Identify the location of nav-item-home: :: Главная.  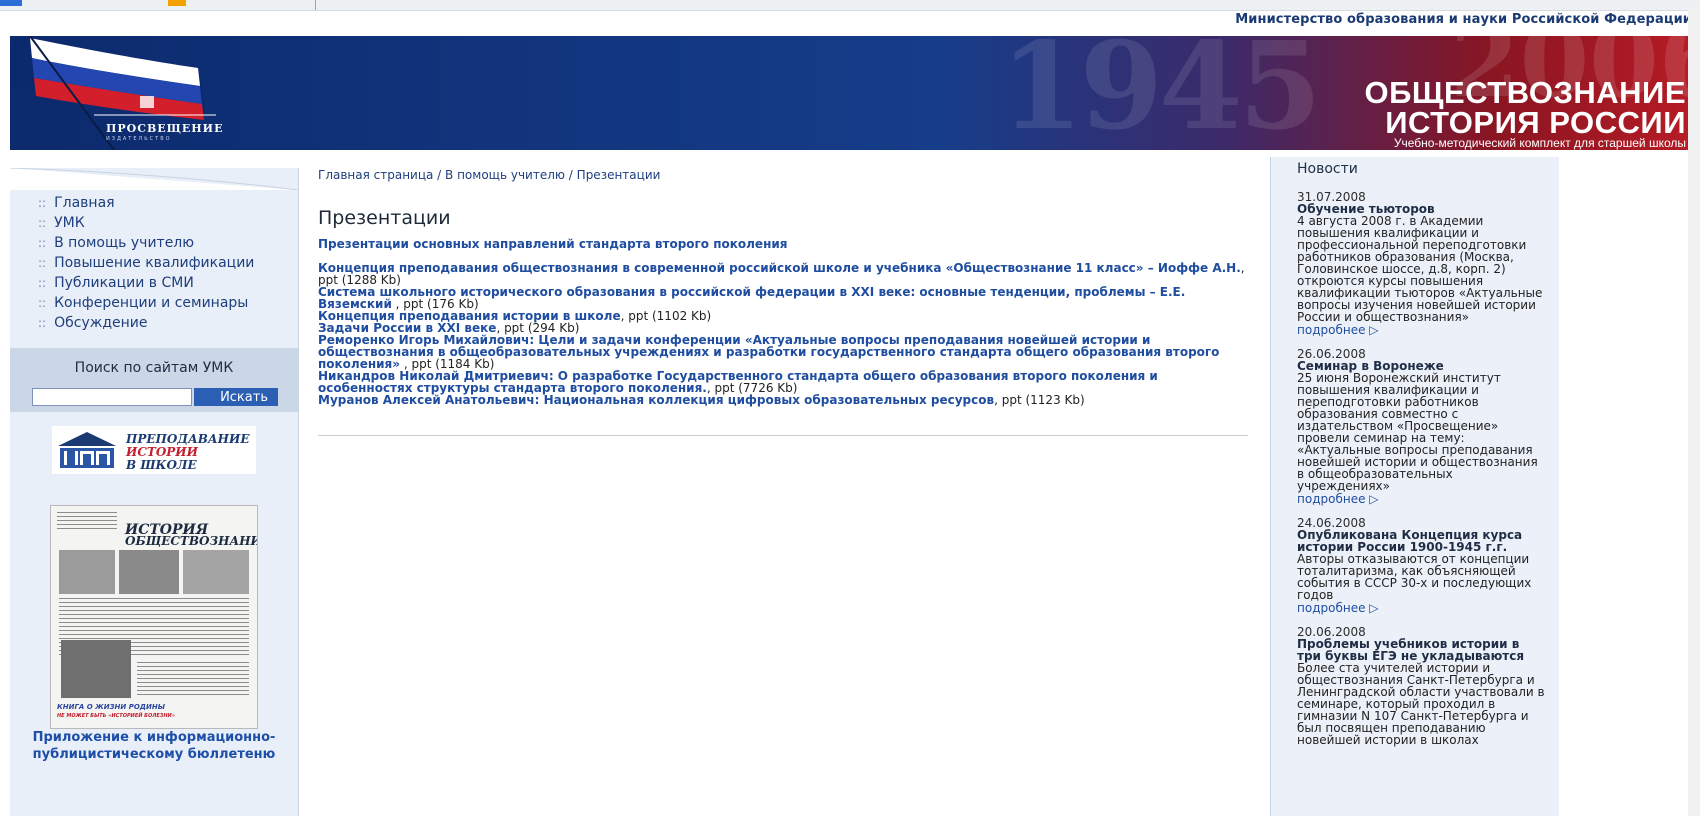
(146, 203).